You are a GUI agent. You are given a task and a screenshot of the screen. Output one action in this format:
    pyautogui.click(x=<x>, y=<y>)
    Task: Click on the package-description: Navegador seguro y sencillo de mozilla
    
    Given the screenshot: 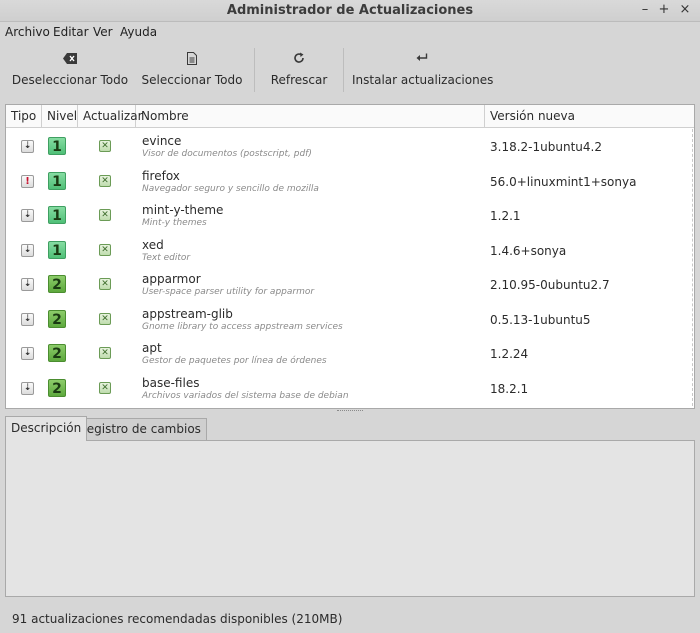 What is the action you would take?
    pyautogui.click(x=230, y=188)
    